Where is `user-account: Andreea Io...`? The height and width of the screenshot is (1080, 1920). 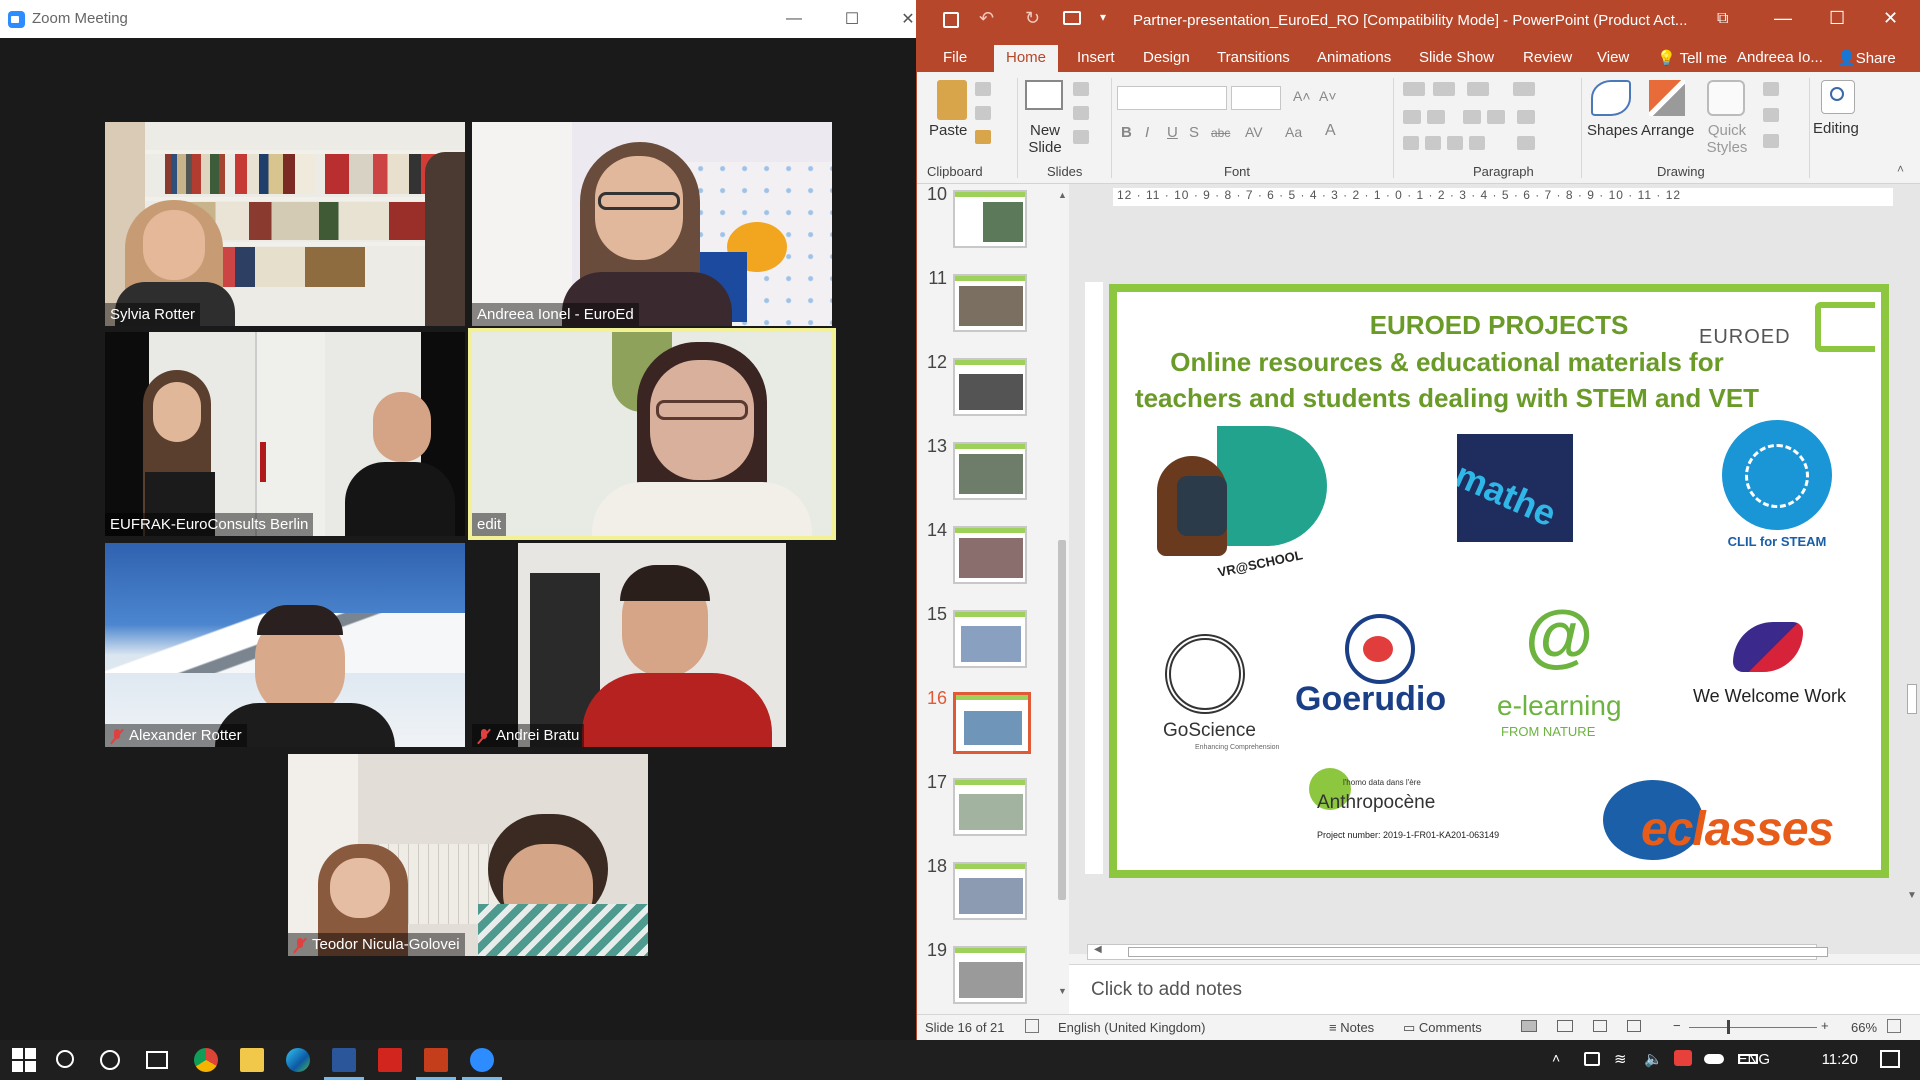 user-account: Andreea Io... is located at coordinates (1780, 57).